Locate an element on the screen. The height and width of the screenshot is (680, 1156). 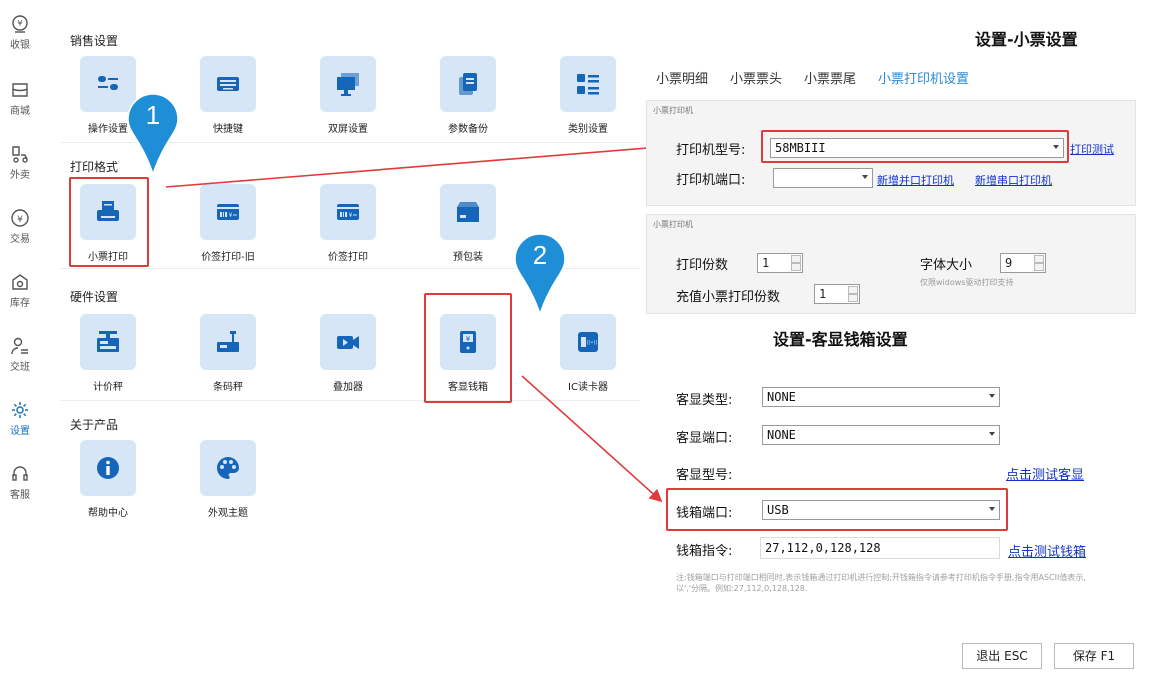
left-nav-rail: ¥ 收银 商城 外卖 ¥ 交易 库存 交班 设置 客服 is located at coordinates (20, 340).